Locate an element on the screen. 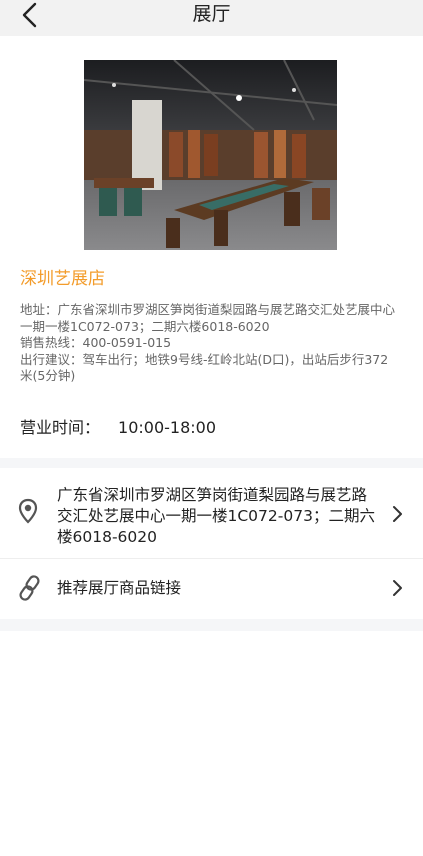 The height and width of the screenshot is (856, 423). sales-hotline: 销售热线：400-0591-015 is located at coordinates (210, 343).